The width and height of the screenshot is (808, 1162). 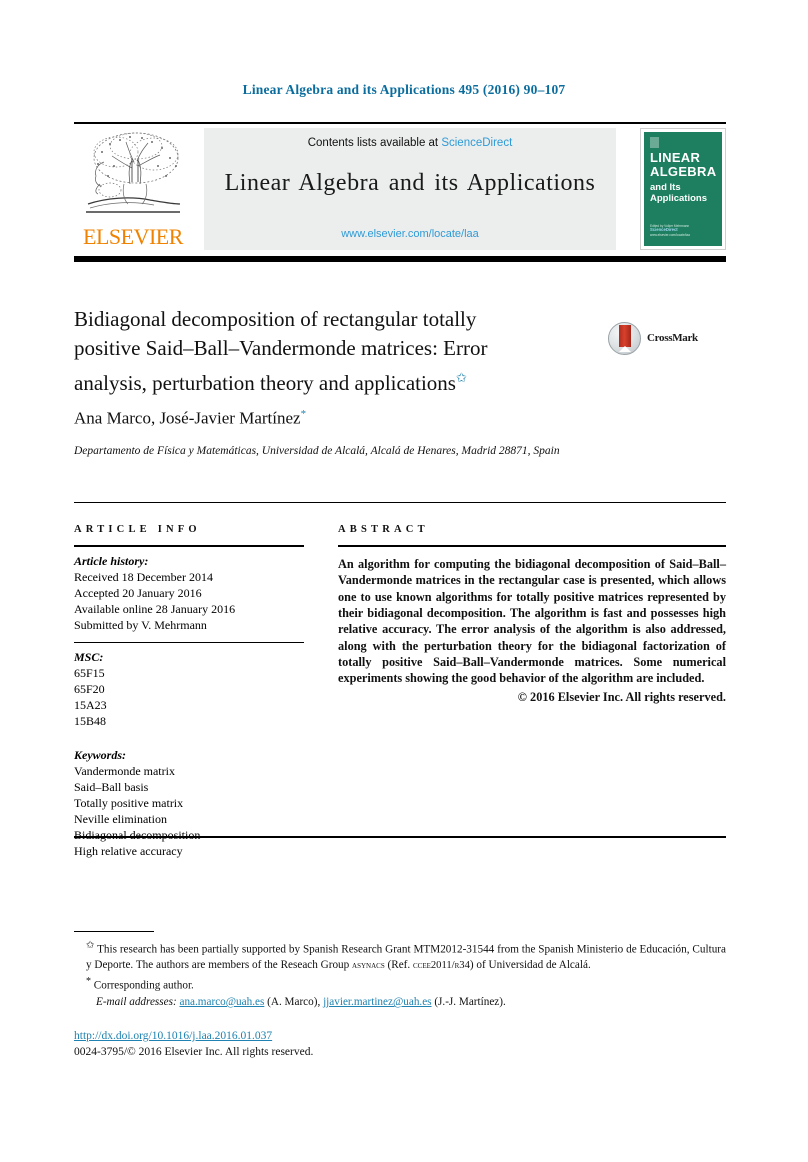 I want to click on msc-code-4: 15B48, so click(x=90, y=721).